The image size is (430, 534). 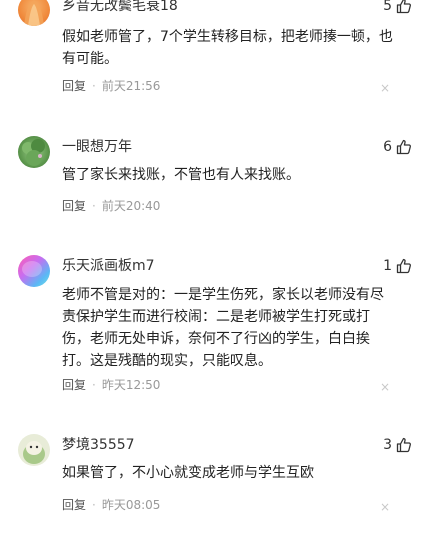 I want to click on like-button: 6, so click(x=397, y=147).